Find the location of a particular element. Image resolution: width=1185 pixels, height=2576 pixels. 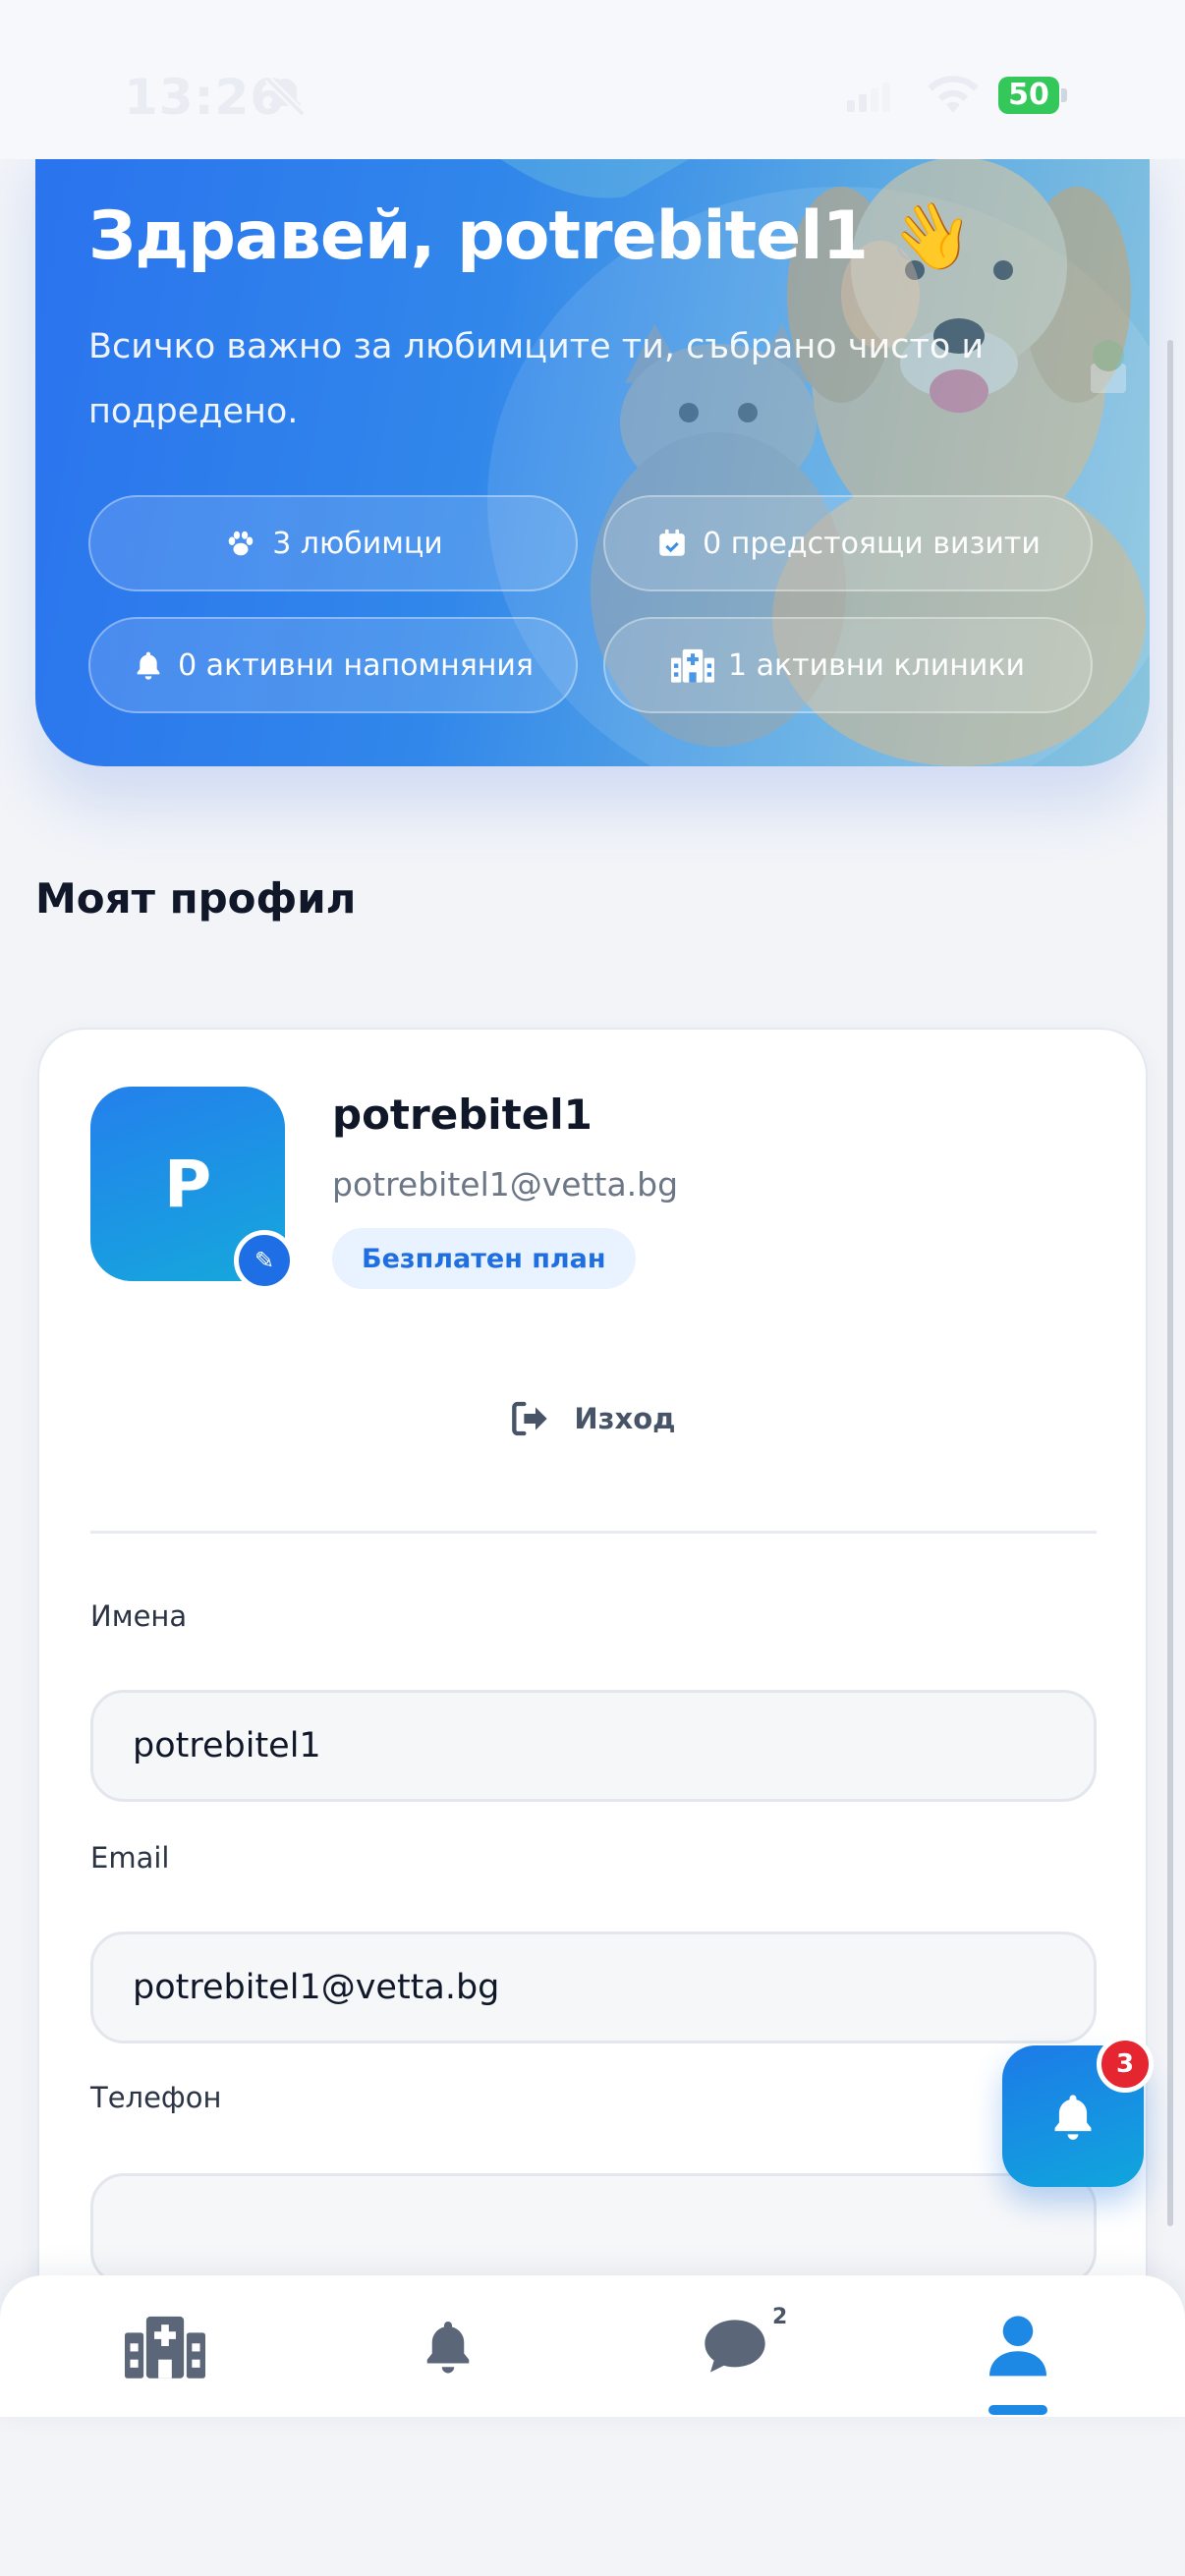

pencil-icon: ✎ is located at coordinates (264, 1260).